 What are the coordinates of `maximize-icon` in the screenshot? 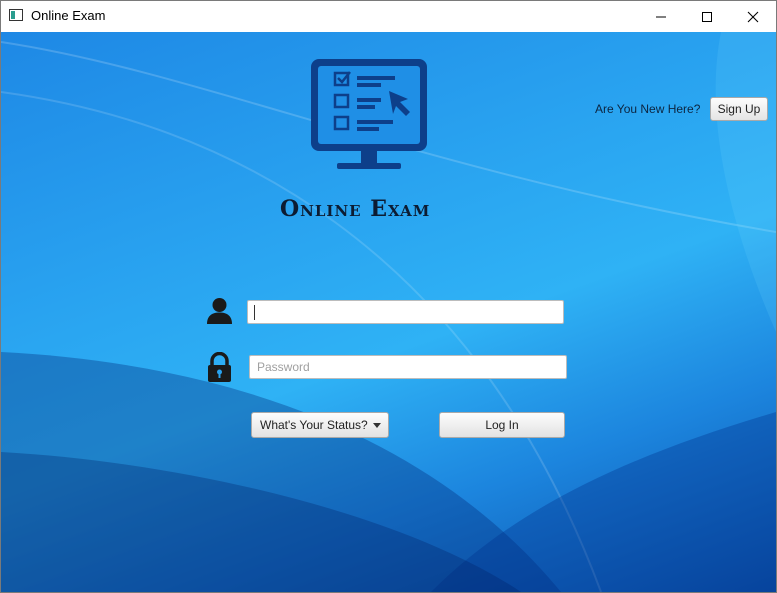 It's located at (707, 16).